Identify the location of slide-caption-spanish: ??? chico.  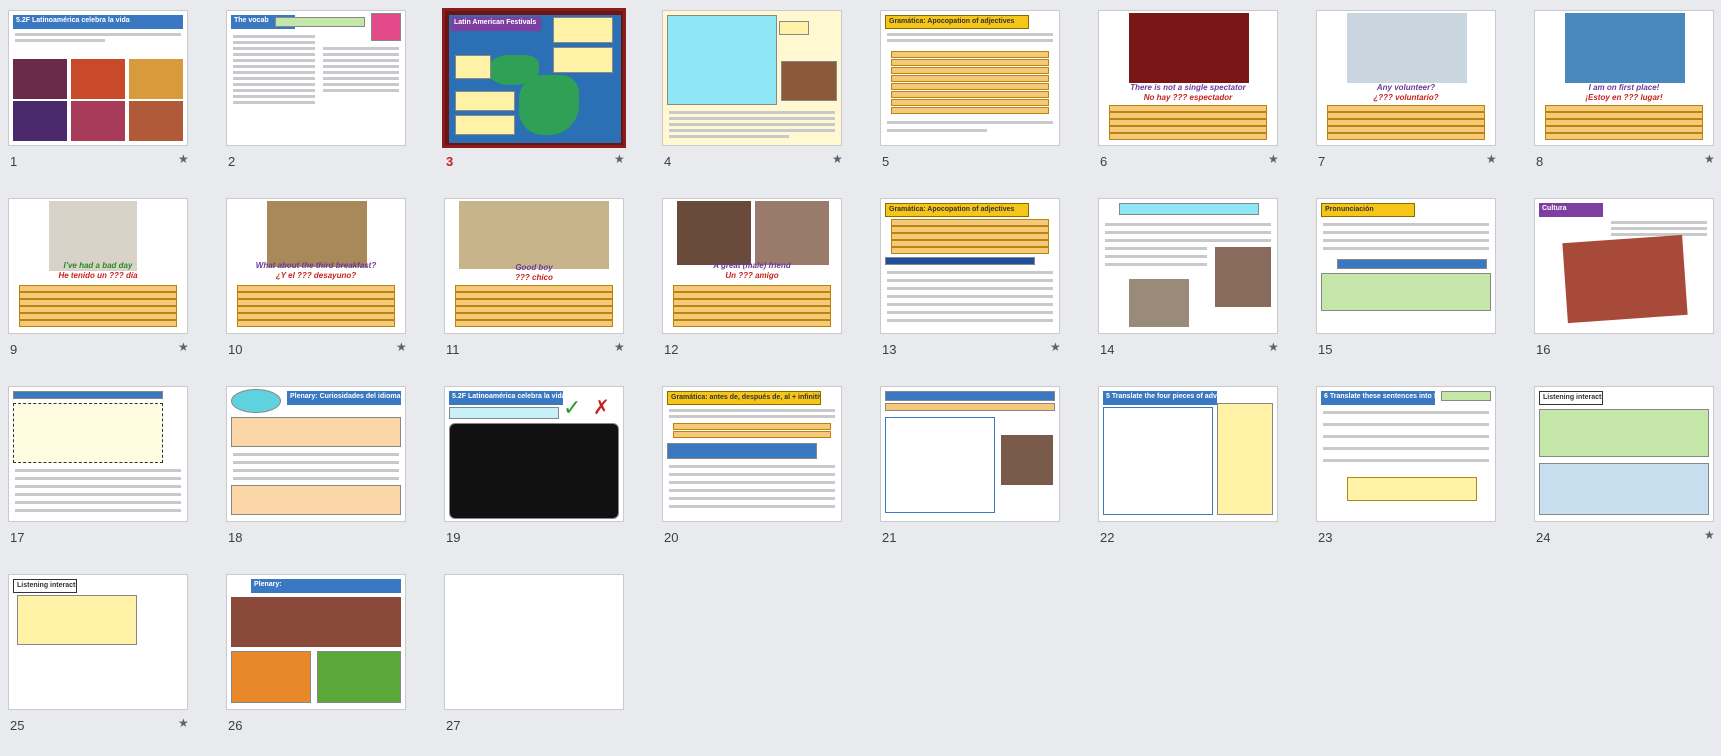
(534, 277).